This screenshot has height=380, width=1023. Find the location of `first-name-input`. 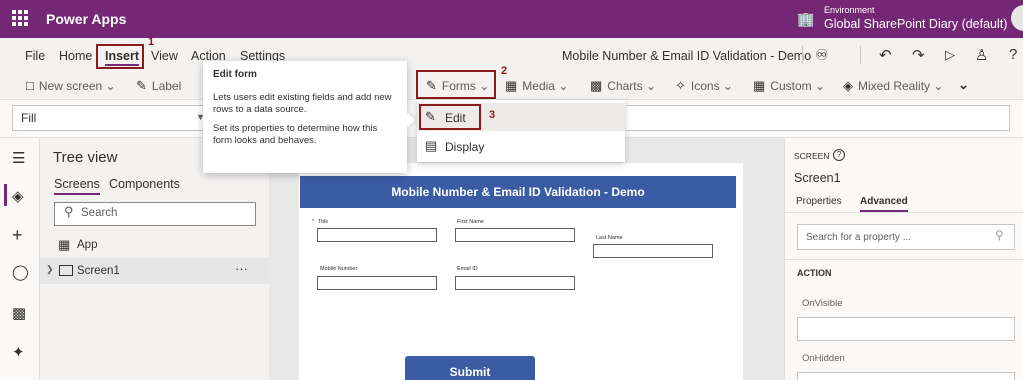

first-name-input is located at coordinates (515, 235).